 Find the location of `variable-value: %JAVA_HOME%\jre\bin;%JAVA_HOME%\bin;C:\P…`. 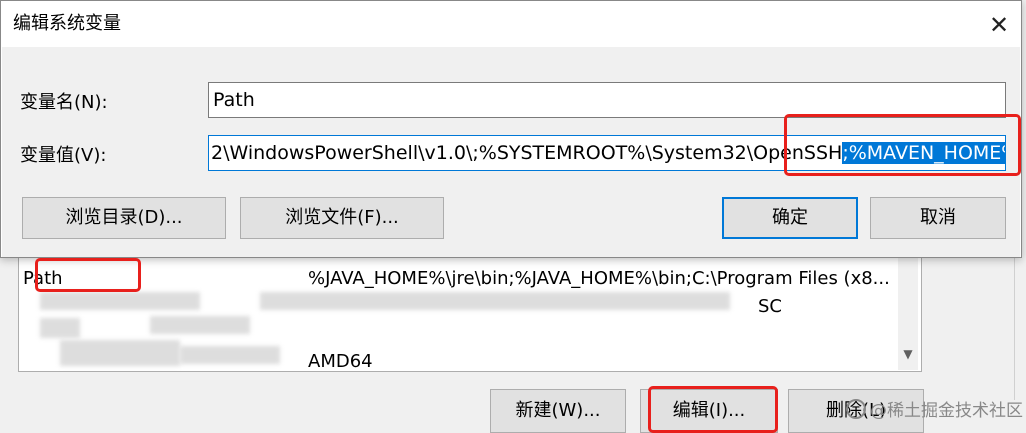

variable-value: %JAVA_HOME%\jre\bin;%JAVA_HOME%\bin;C:\P… is located at coordinates (599, 278).